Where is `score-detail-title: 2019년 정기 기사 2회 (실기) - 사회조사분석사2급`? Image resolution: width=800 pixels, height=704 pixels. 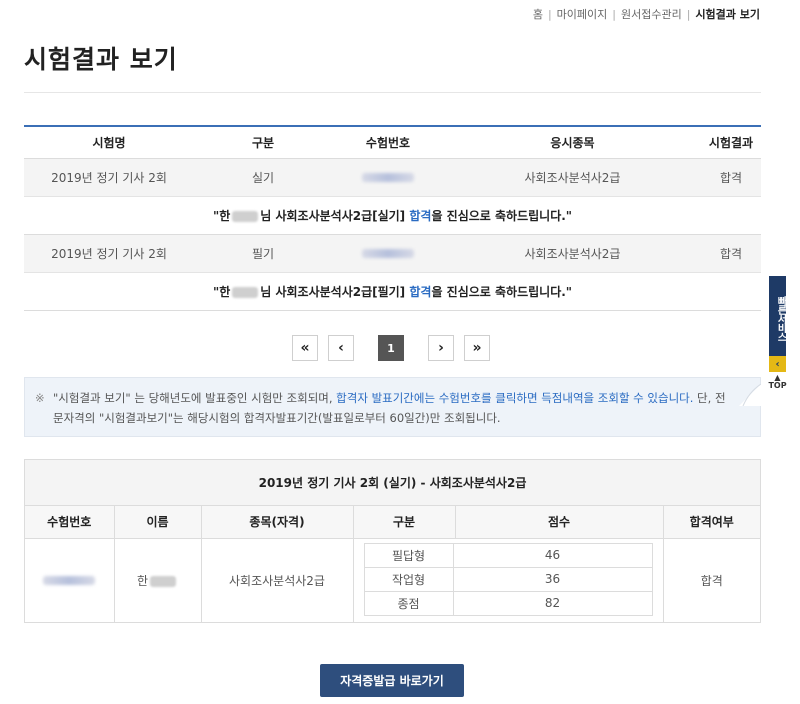
score-detail-title: 2019년 정기 기사 2회 (실기) - 사회조사분석사2급 is located at coordinates (392, 483).